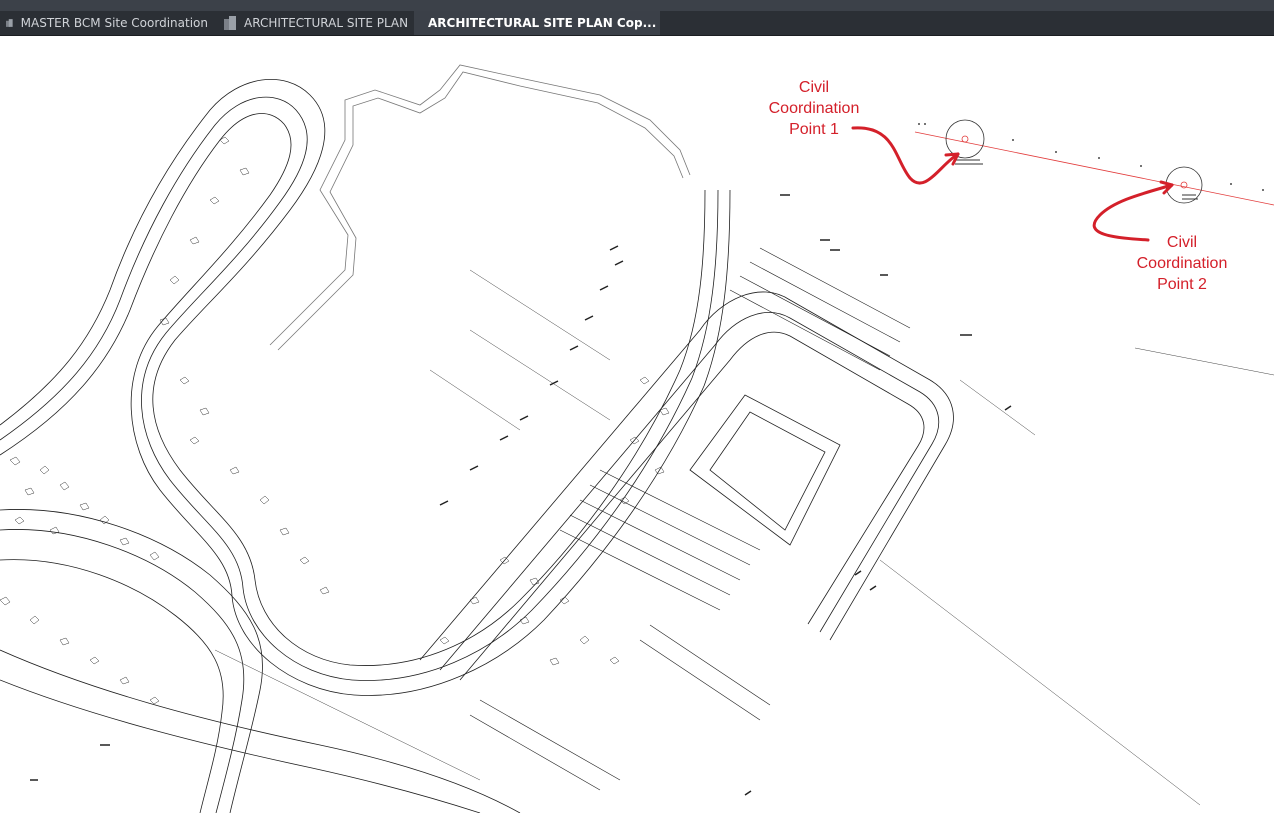 The width and height of the screenshot is (1274, 813). What do you see at coordinates (326, 23) in the screenshot?
I see `tab-label: ARCHITECTURAL SITE PLAN` at bounding box center [326, 23].